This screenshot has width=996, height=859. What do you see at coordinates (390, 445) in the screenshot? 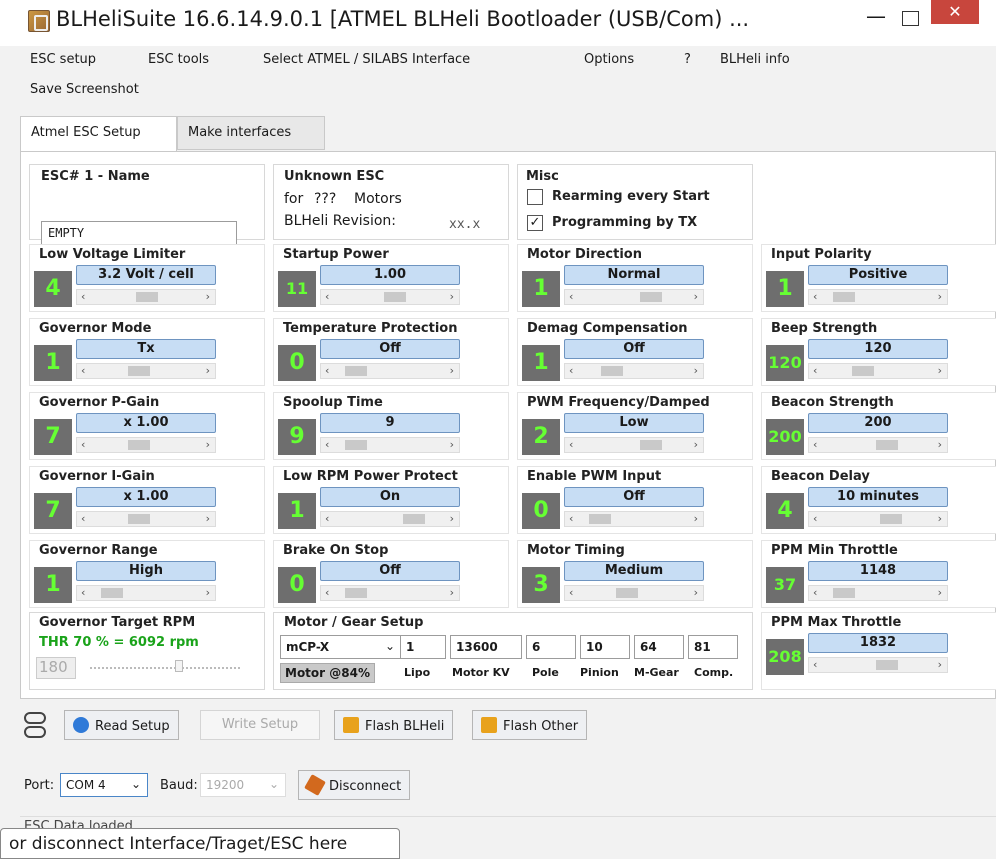
I see `spoolup-time-slider: ‹ ›` at bounding box center [390, 445].